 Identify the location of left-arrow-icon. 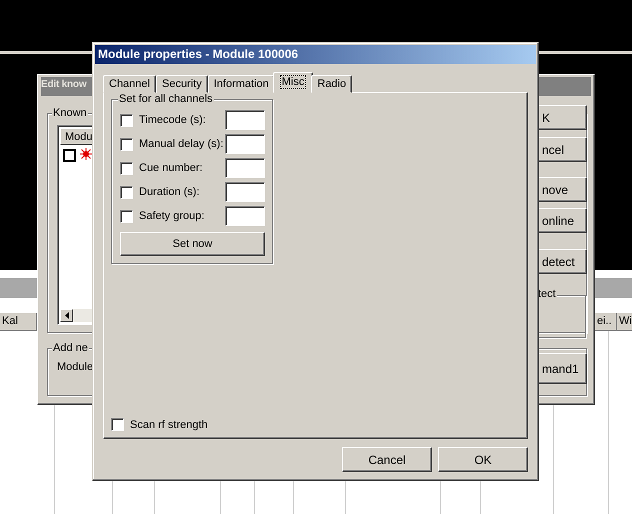
(66, 315).